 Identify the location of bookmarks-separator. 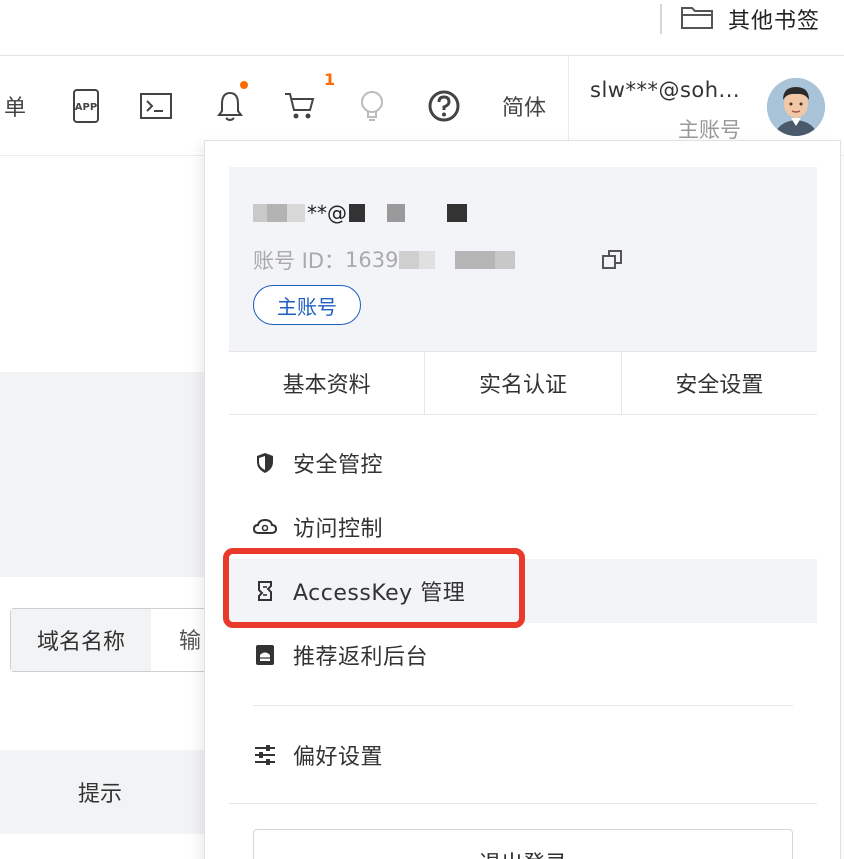
(661, 19).